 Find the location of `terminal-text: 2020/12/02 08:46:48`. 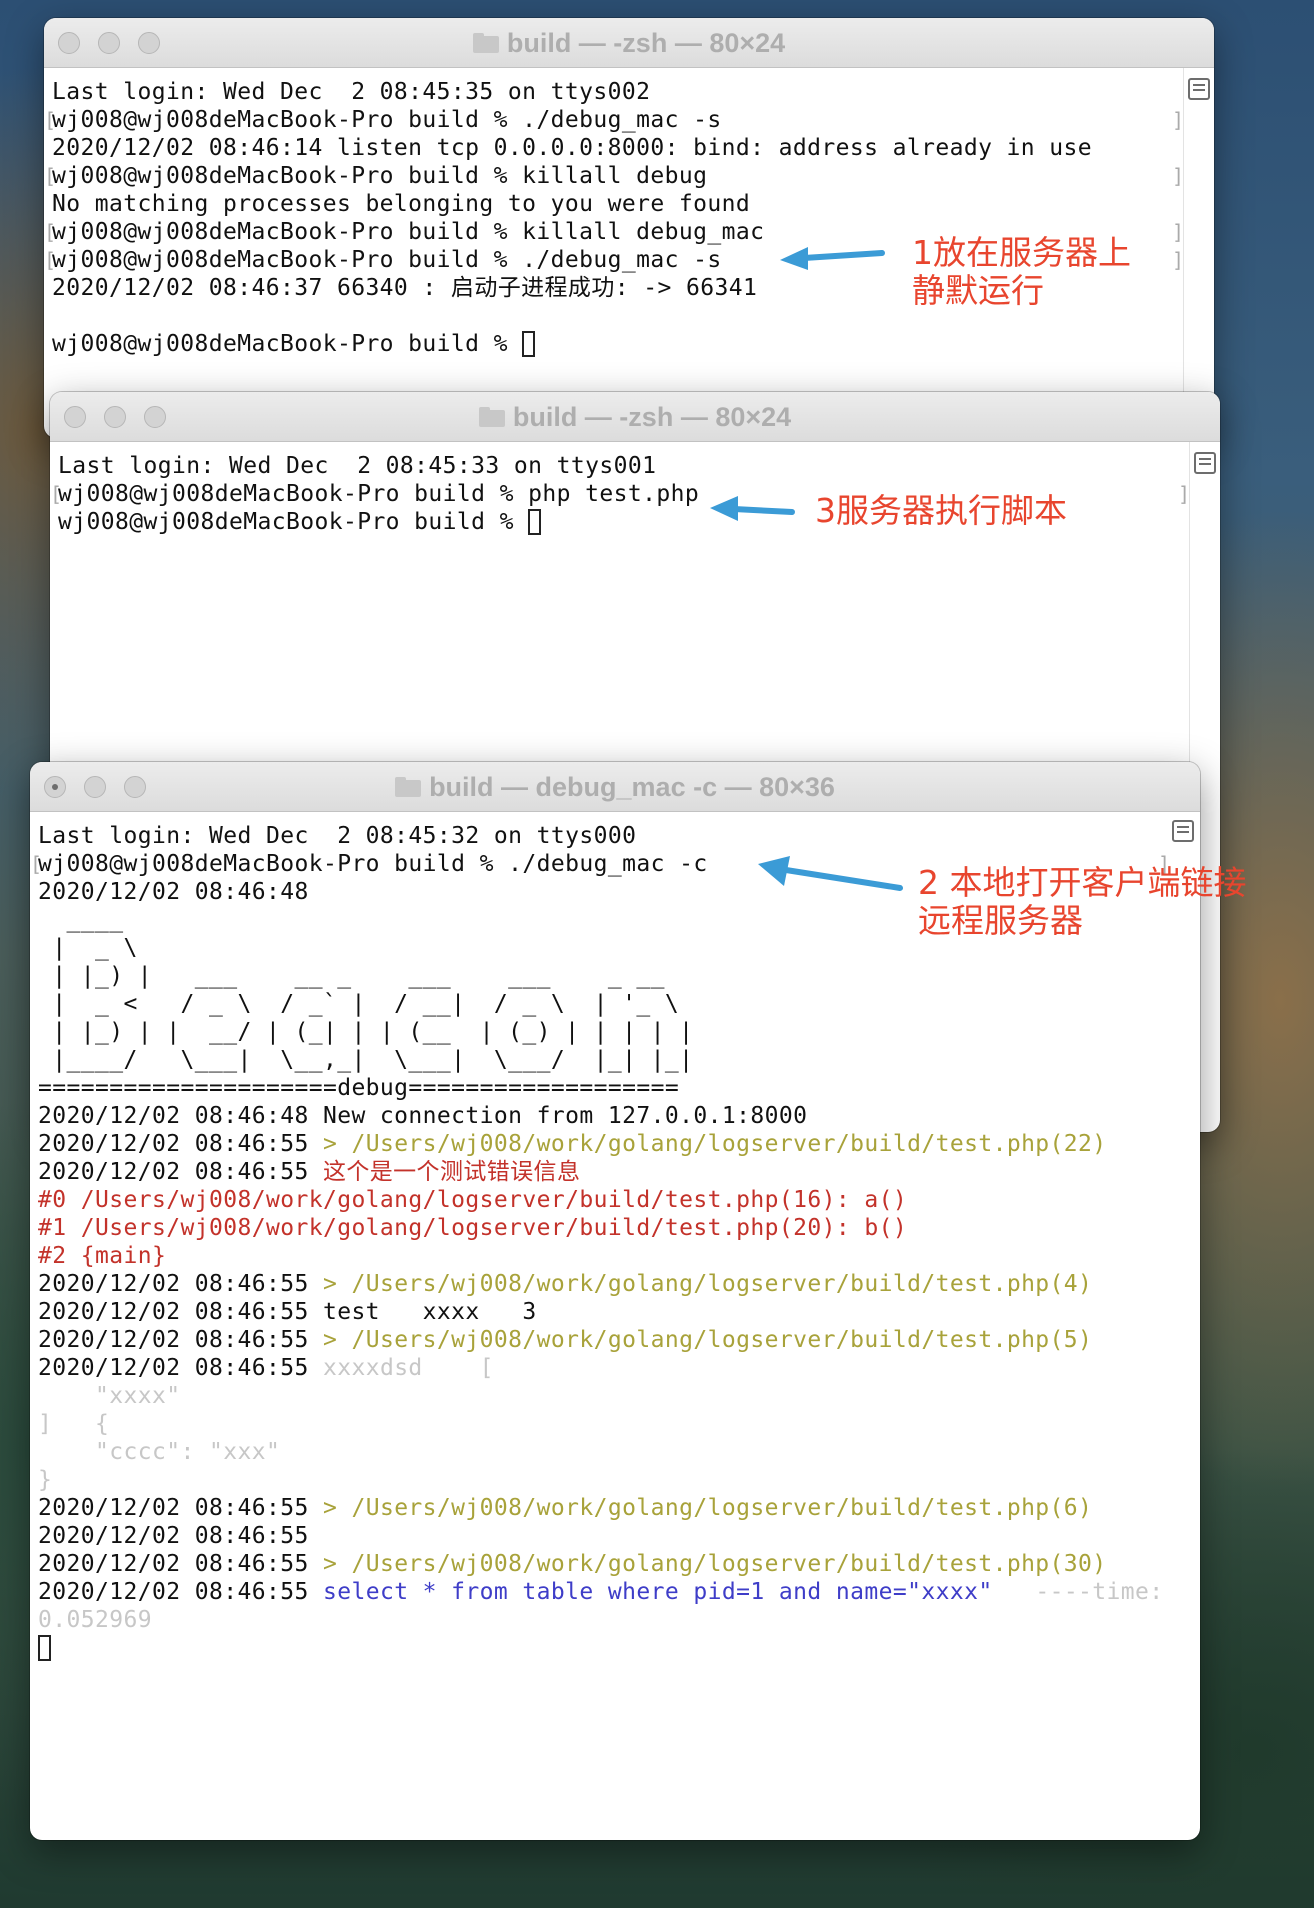

terminal-text: 2020/12/02 08:46:48 is located at coordinates (173, 892).